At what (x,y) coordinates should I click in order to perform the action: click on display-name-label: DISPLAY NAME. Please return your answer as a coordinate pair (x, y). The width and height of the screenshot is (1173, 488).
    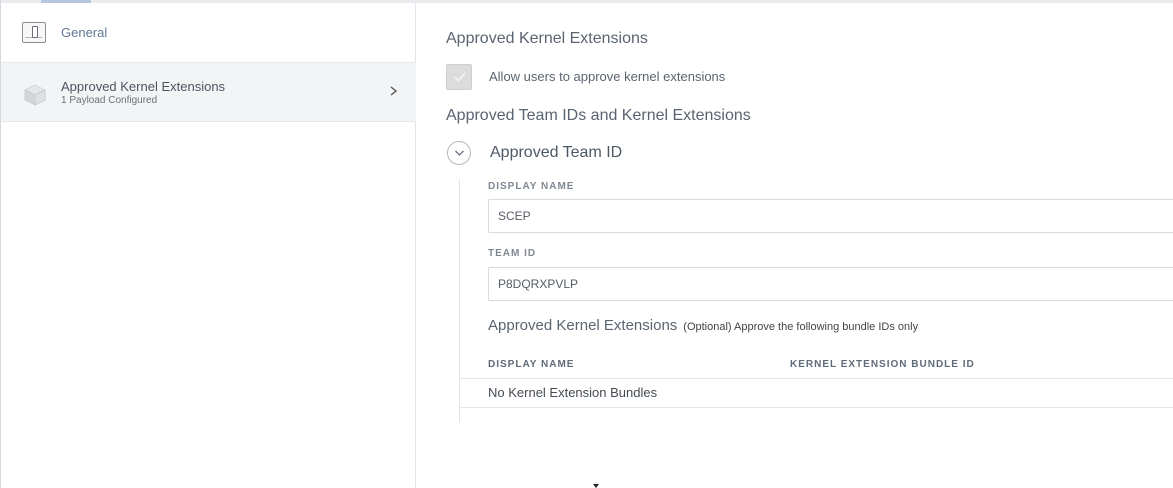
    Looking at the image, I should click on (531, 186).